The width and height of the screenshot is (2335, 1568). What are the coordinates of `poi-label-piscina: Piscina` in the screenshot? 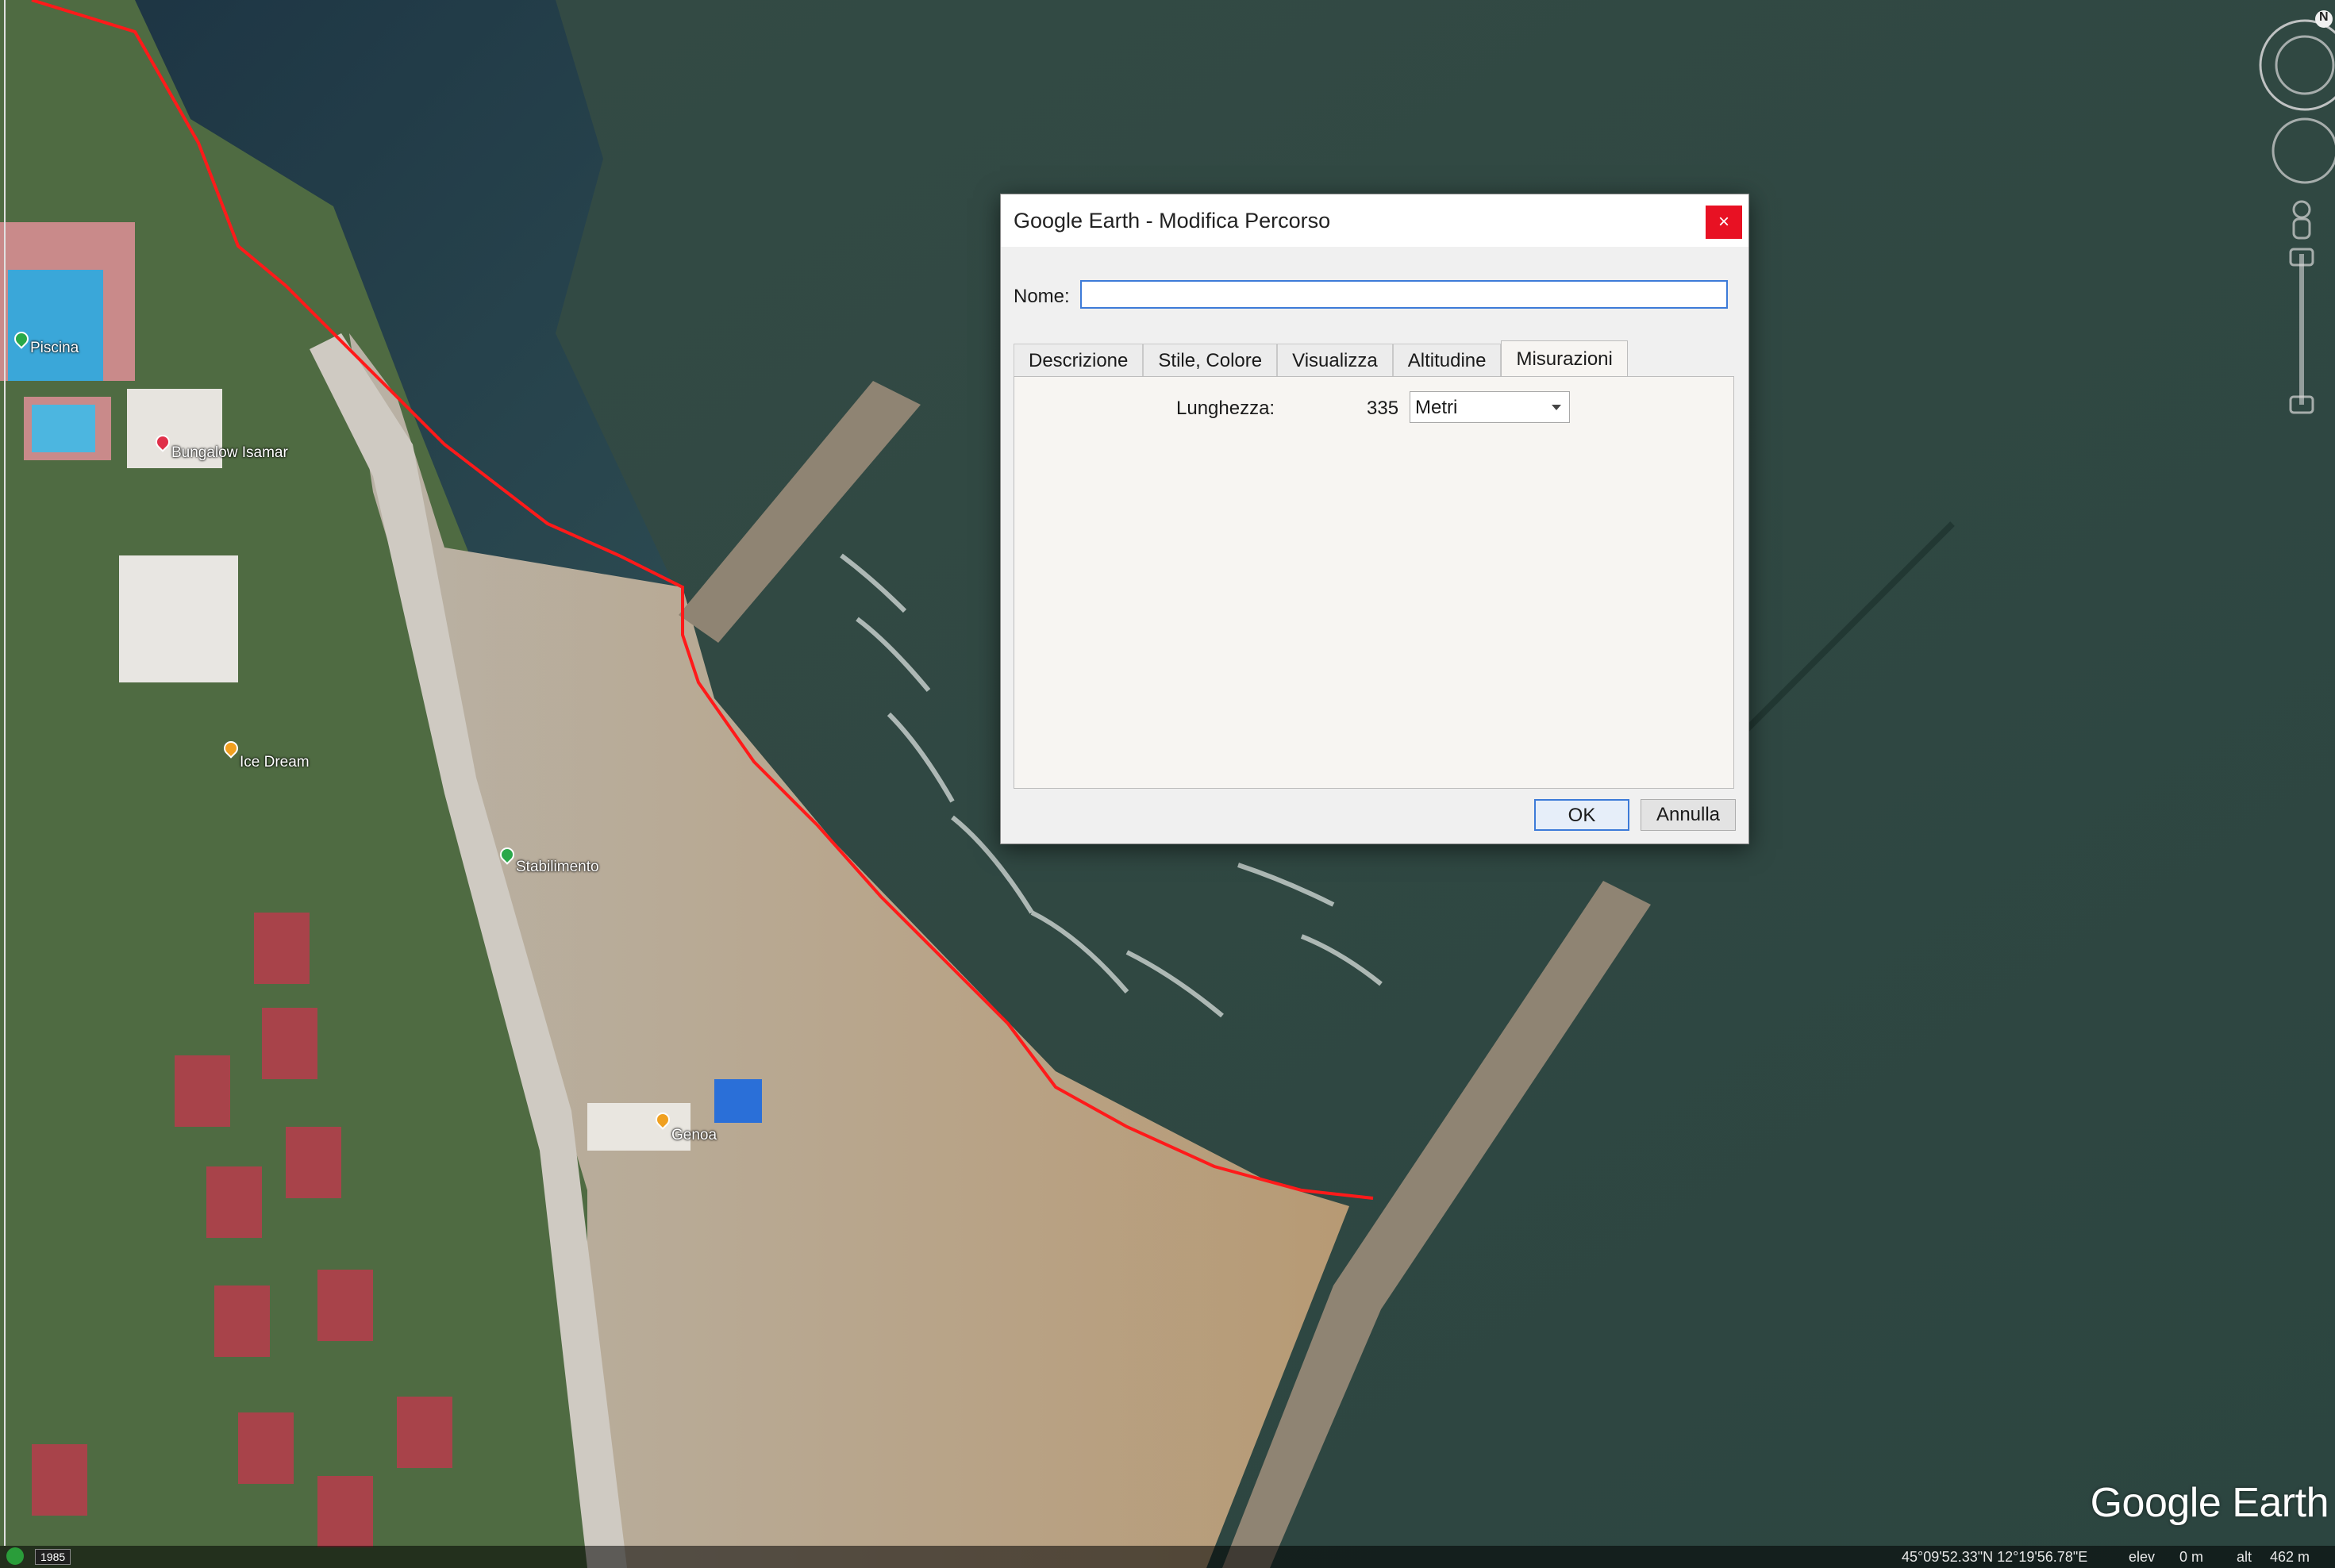 It's located at (54, 348).